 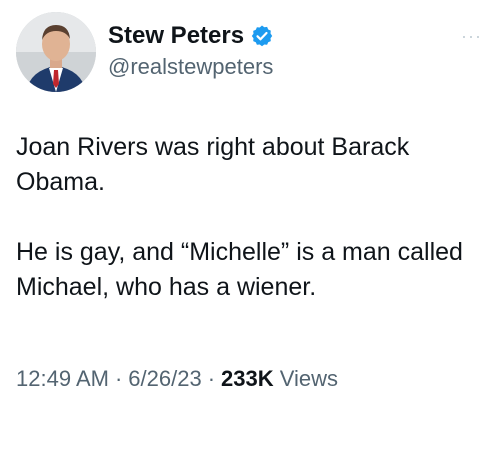 I want to click on tweet-meta: 12:49 AM · 6/26/23 · 233K Views, so click(x=177, y=379).